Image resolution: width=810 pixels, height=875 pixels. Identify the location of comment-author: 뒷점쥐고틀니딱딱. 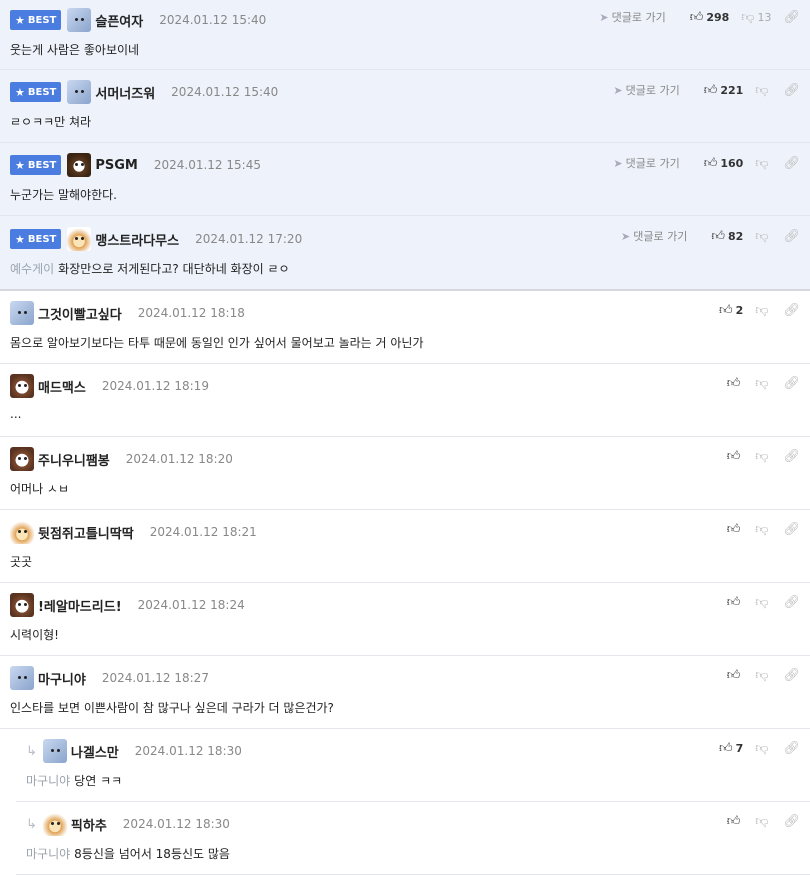
(86, 532).